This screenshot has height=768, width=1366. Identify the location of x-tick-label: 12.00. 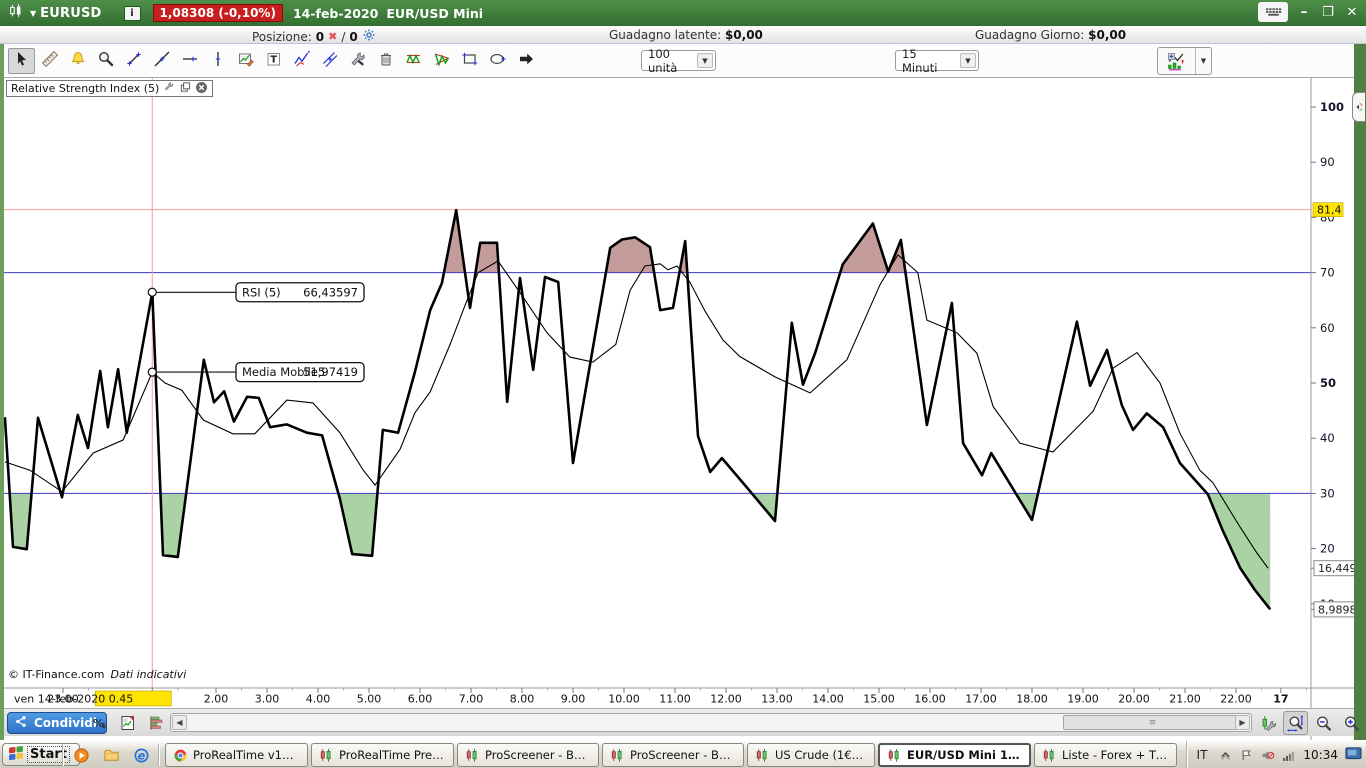
(726, 699).